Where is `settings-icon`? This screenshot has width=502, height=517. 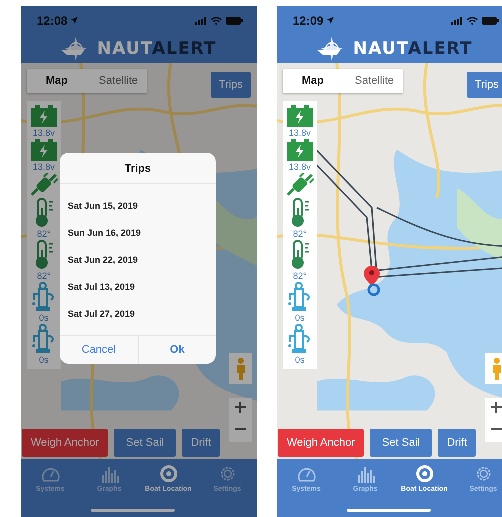
settings-icon is located at coordinates (483, 474).